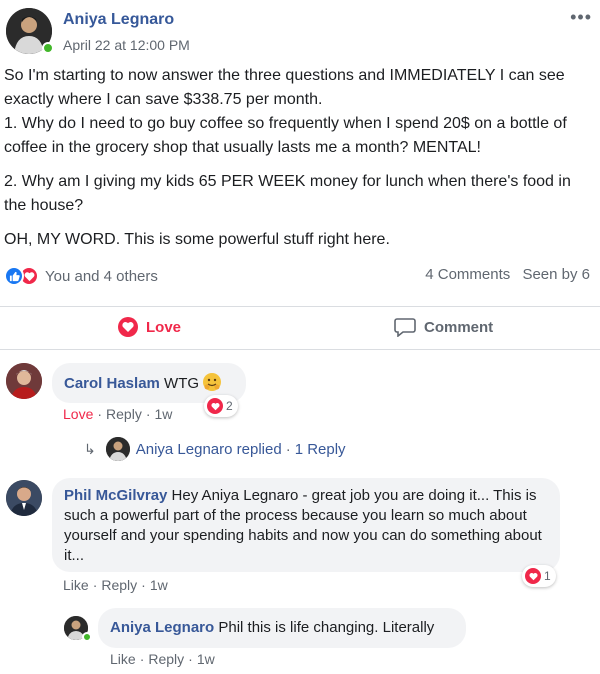 This screenshot has width=600, height=674. Describe the element at coordinates (76, 585) in the screenshot. I see `comment-like-link: Like` at that location.